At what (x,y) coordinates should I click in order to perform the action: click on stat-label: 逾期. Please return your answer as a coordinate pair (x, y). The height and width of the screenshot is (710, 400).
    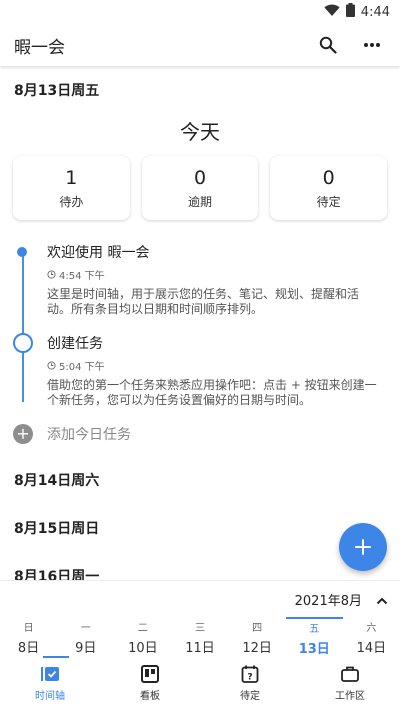
    Looking at the image, I should click on (200, 201).